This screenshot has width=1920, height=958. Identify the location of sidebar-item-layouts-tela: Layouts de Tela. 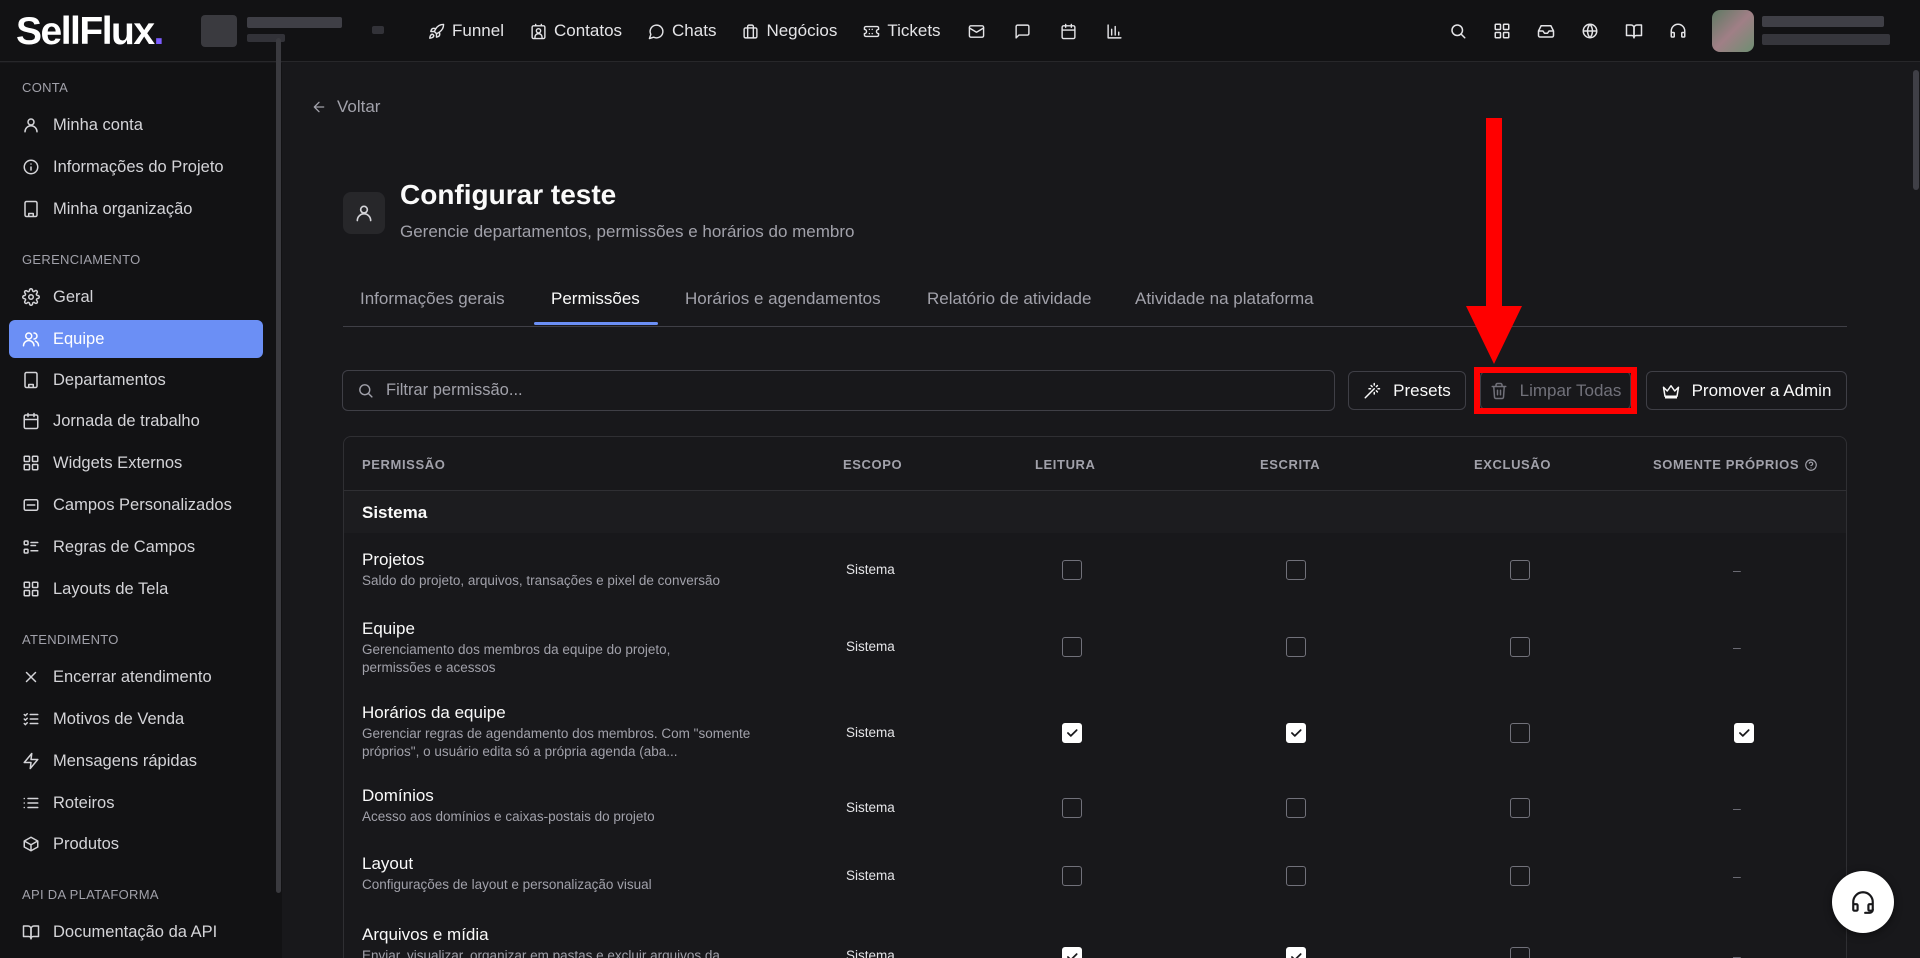
(136, 589).